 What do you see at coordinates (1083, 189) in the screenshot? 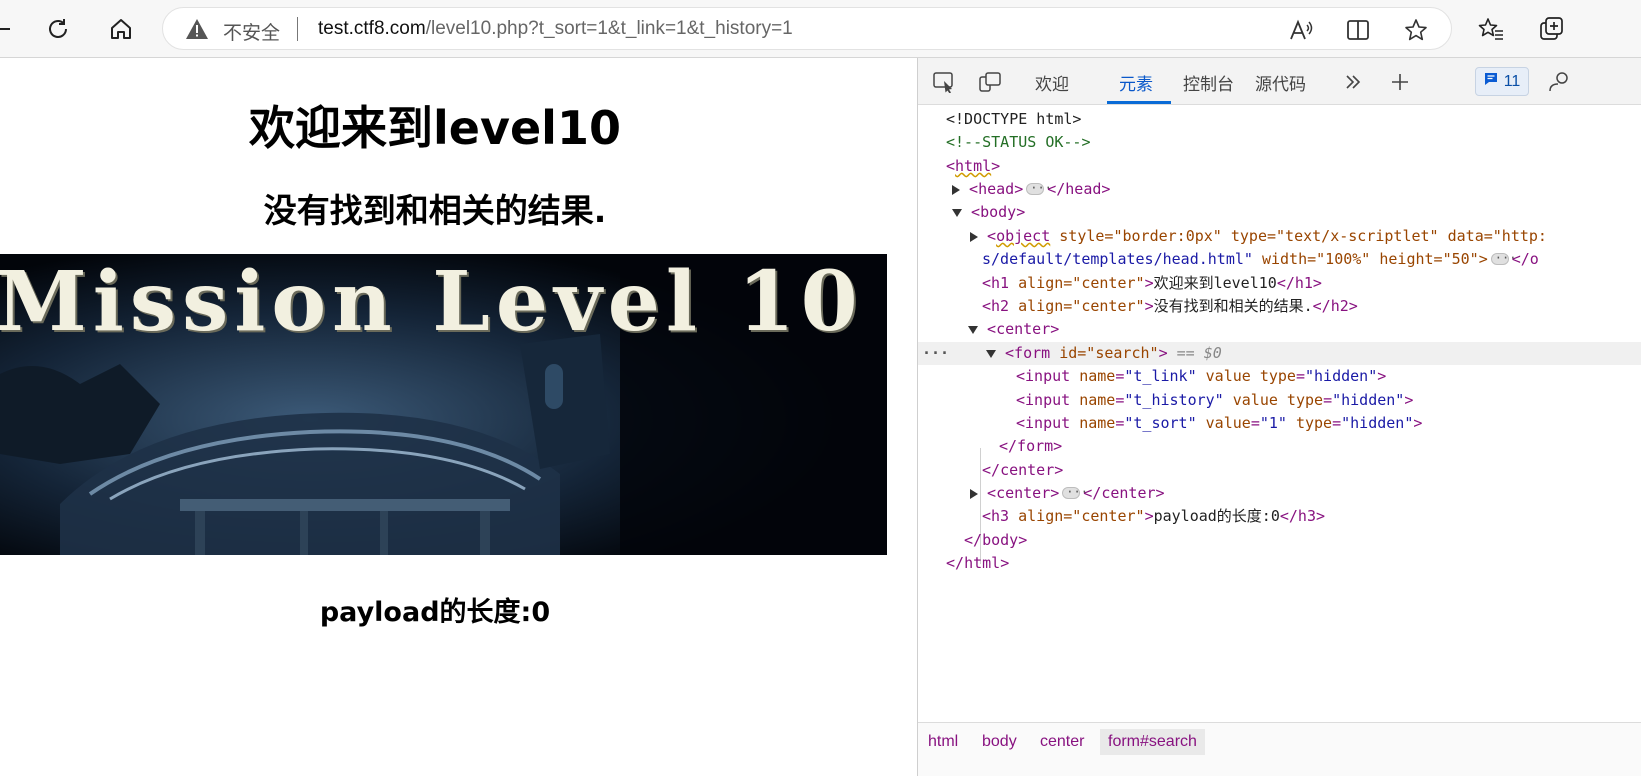
I see `head-tag-close: head` at bounding box center [1083, 189].